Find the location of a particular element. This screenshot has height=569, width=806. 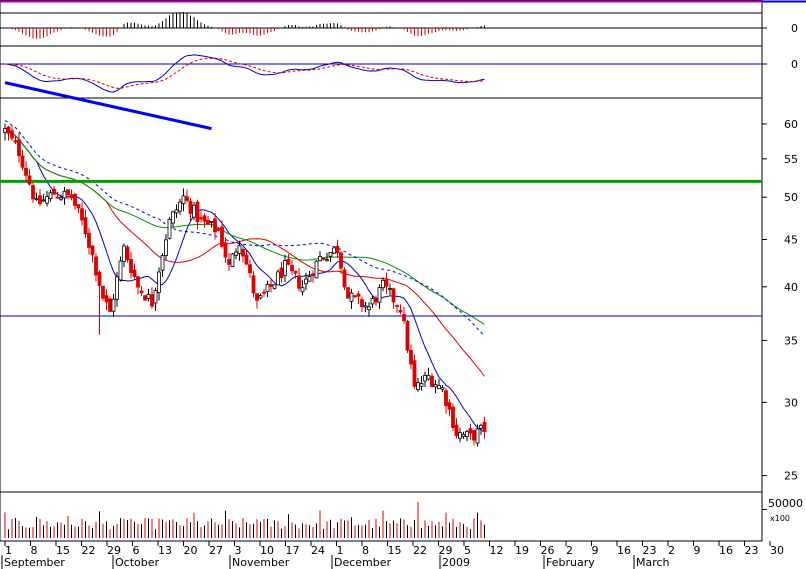

price-tick-label: 50 is located at coordinates (791, 197).